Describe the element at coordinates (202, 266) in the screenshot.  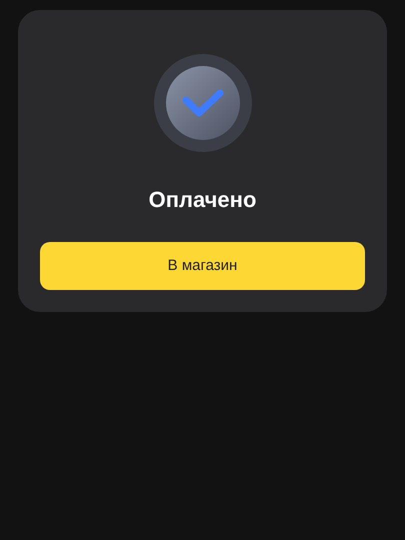
I see `store-button: В магазин` at that location.